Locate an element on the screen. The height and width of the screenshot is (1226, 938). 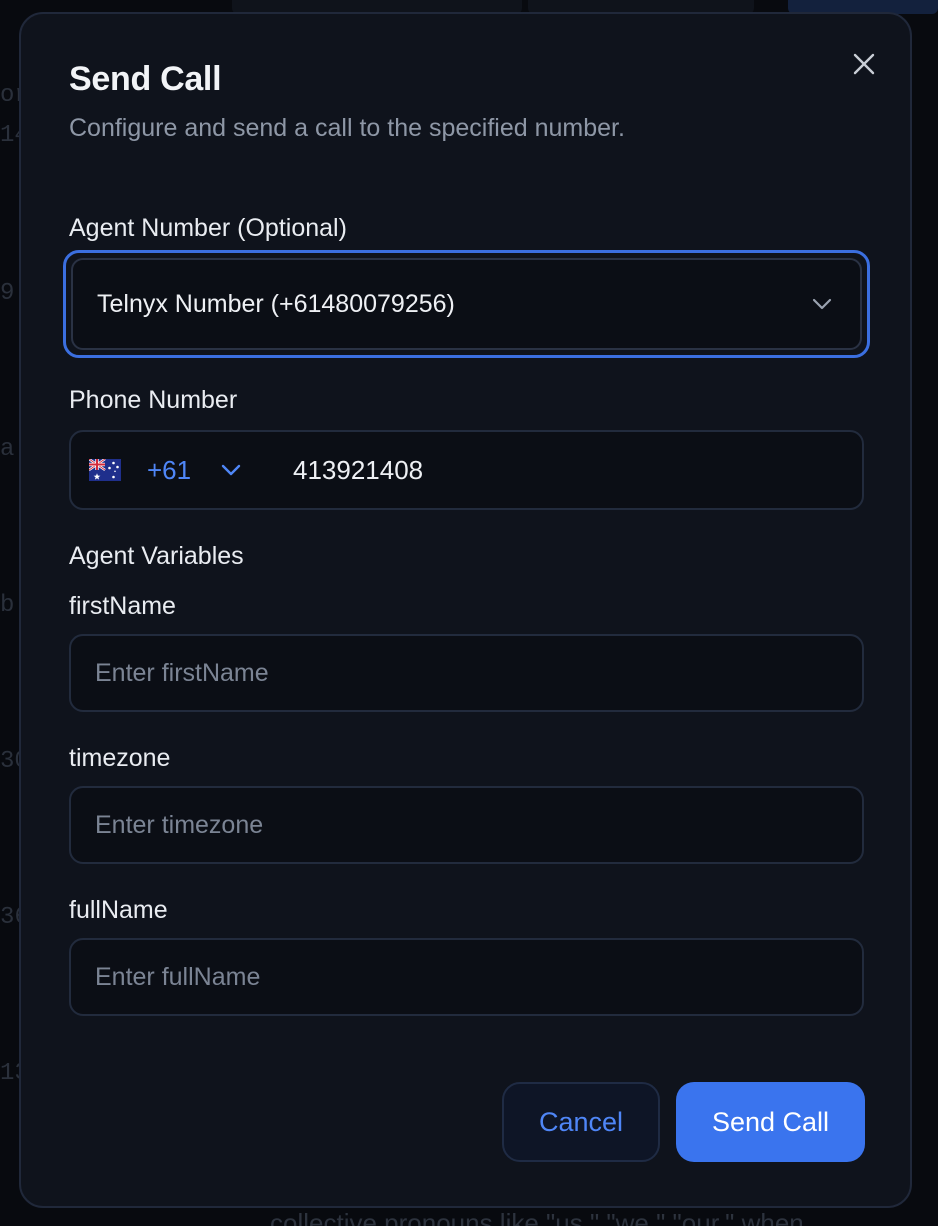
dialog-title: Send Call is located at coordinates (145, 79).